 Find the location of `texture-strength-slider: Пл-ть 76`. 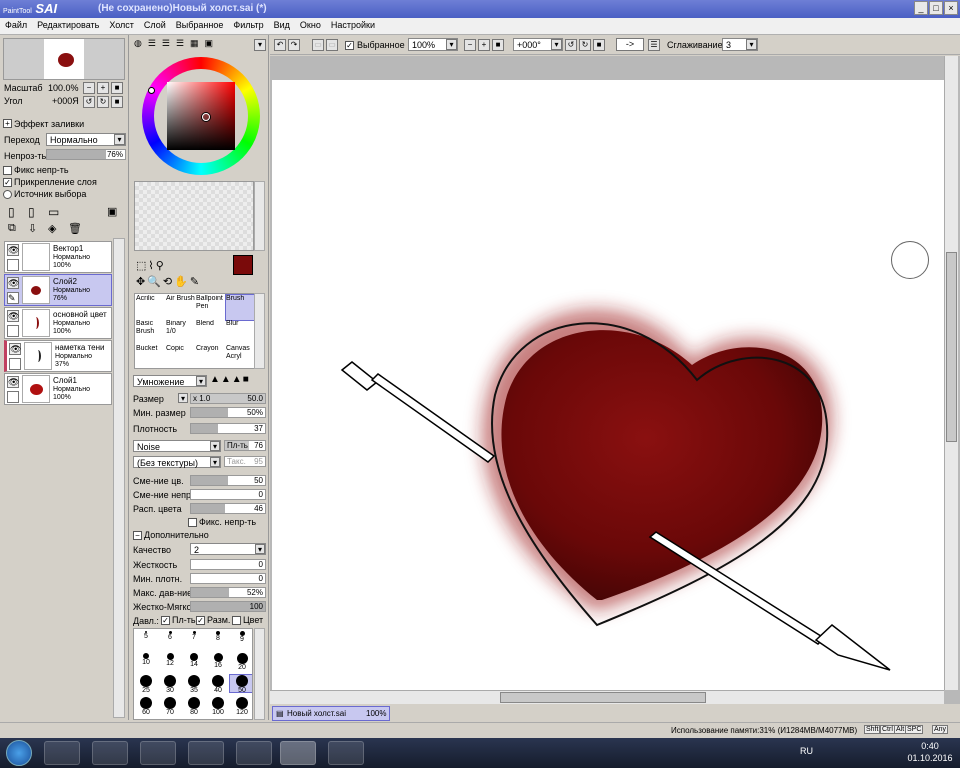

texture-strength-slider: Пл-ть 76 is located at coordinates (245, 445).